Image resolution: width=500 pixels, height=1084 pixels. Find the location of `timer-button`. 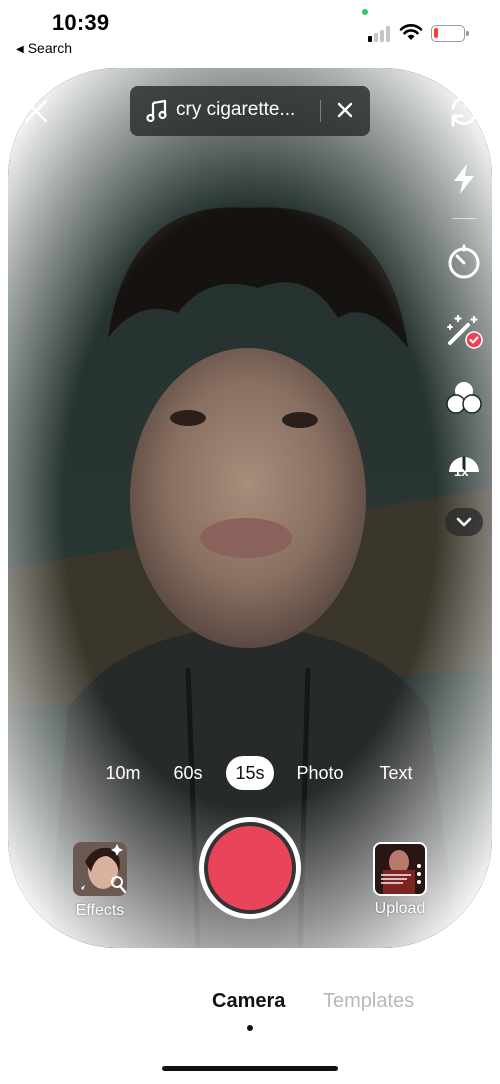

timer-button is located at coordinates (464, 262).